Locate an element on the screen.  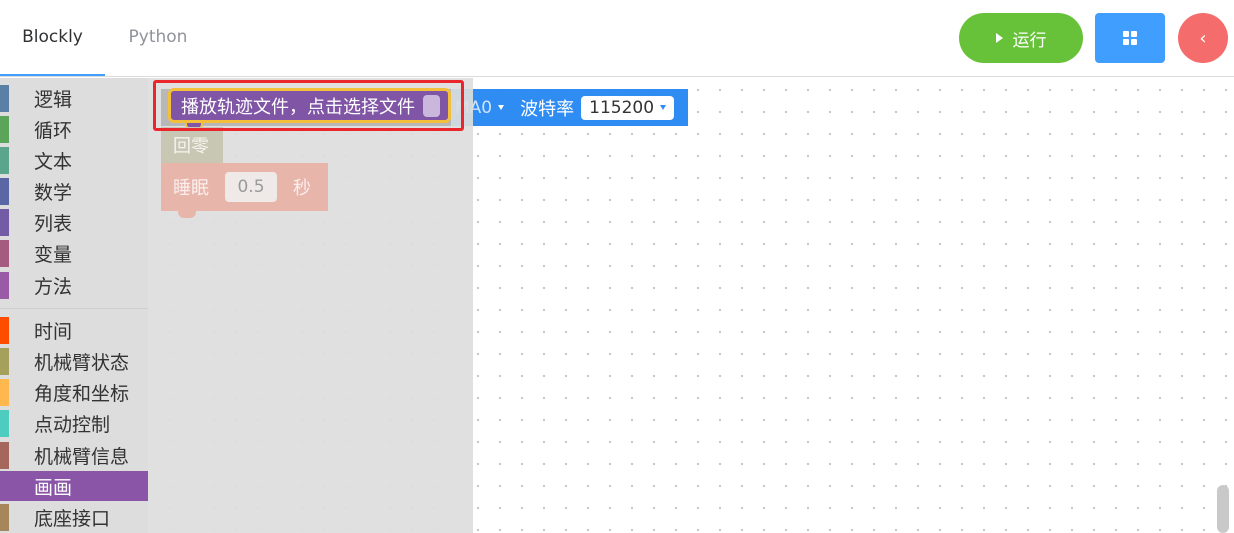
baud-dropdown: 115200 is located at coordinates (628, 107).